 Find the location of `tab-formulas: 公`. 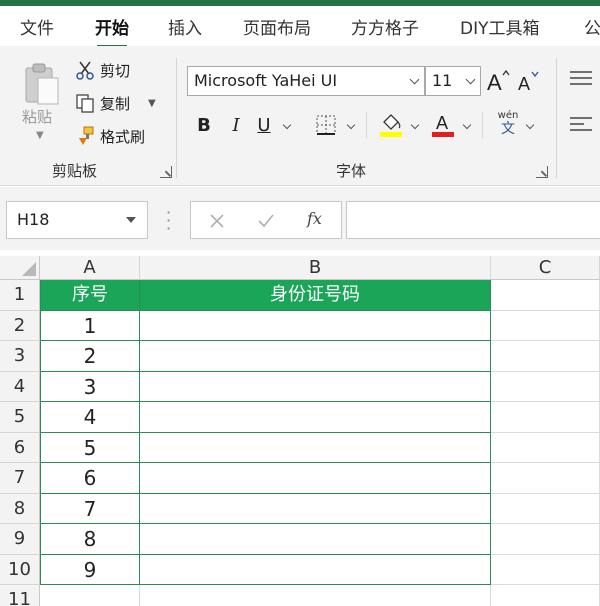

tab-formulas: 公 is located at coordinates (592, 26).